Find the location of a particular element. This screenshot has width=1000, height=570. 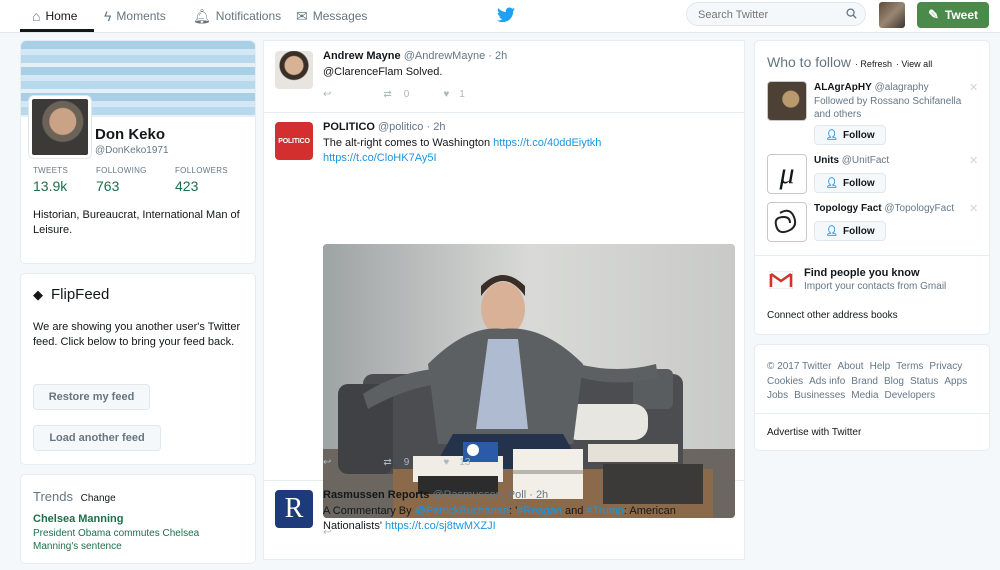

footer-link: Help is located at coordinates (880, 366).